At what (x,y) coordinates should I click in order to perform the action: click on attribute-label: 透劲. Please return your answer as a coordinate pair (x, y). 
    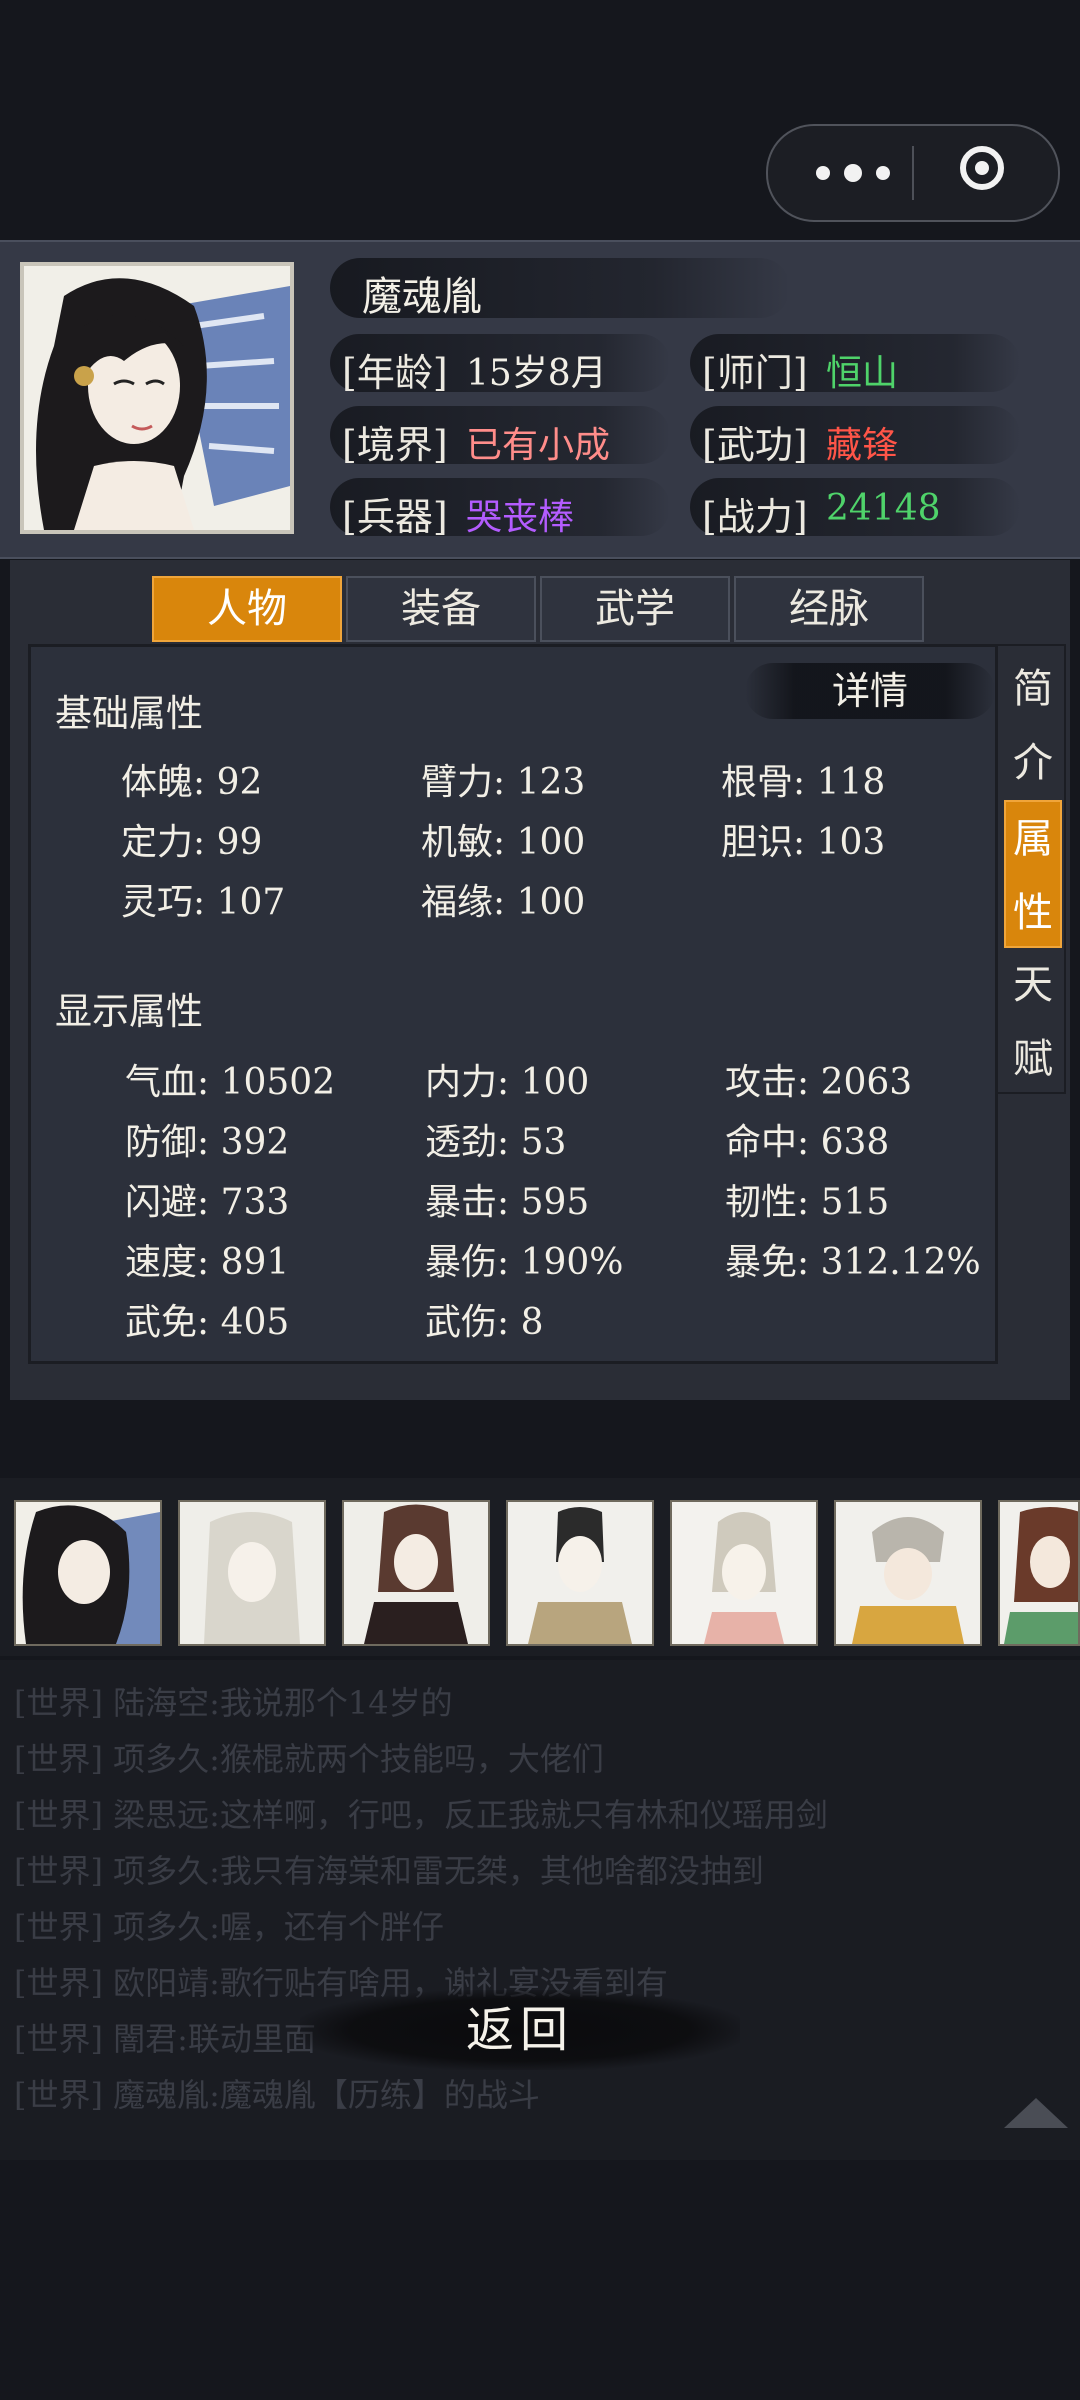
    Looking at the image, I should click on (461, 1142).